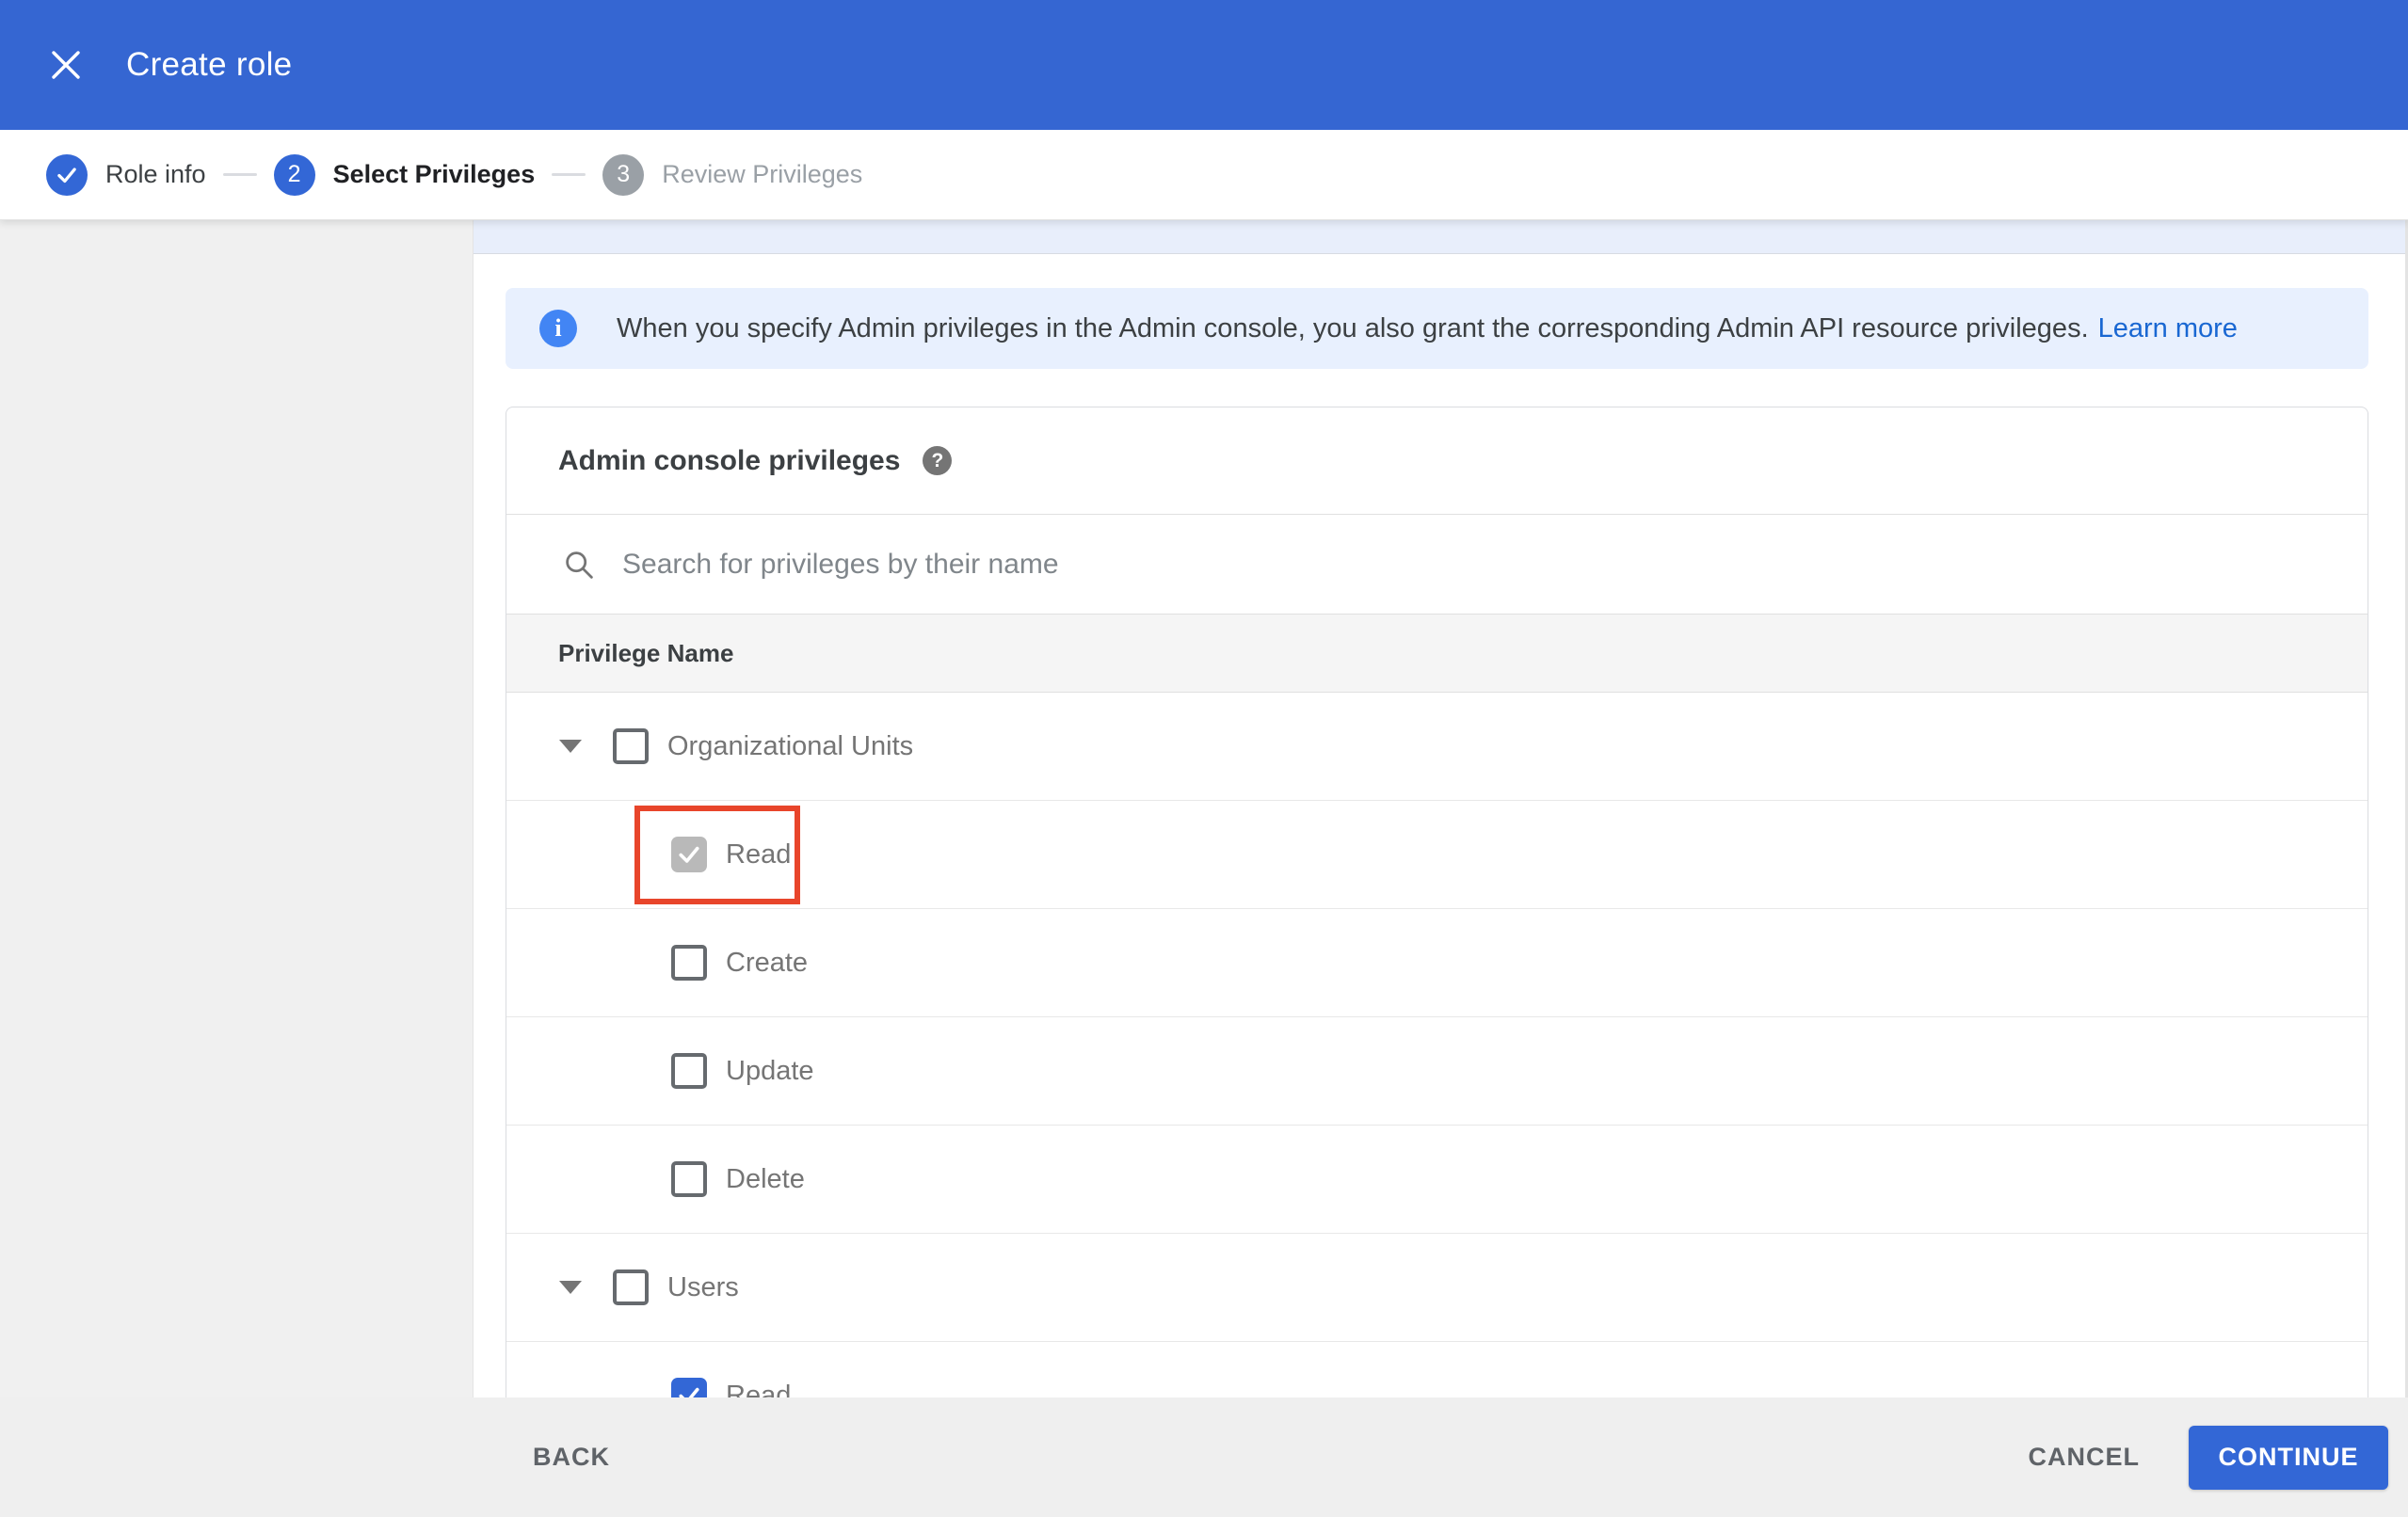  Describe the element at coordinates (689, 1179) in the screenshot. I see `checkbox-delete` at that location.